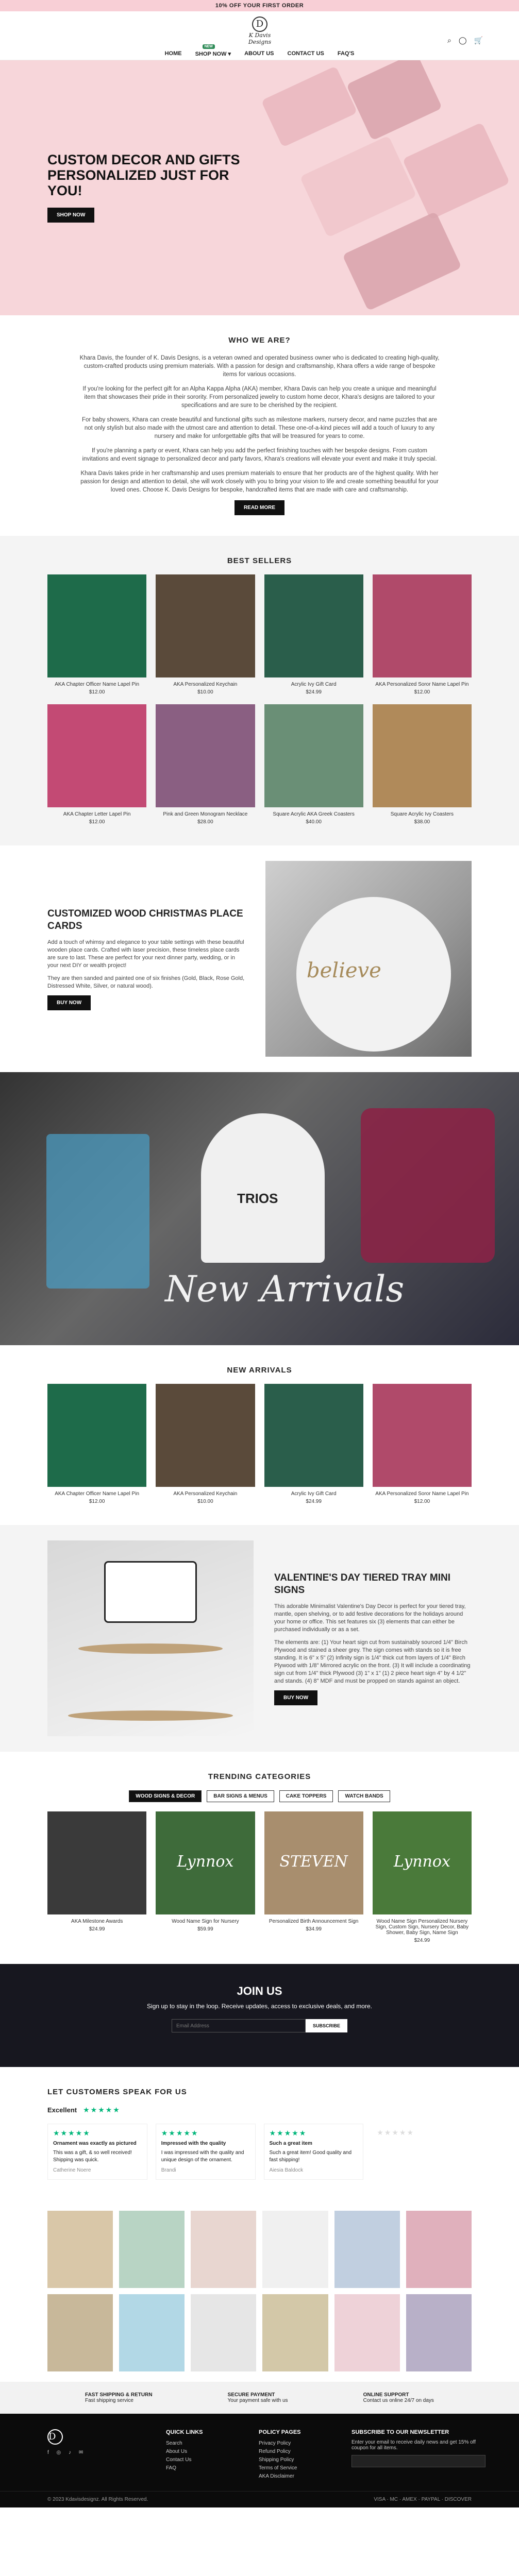 The width and height of the screenshot is (519, 2576). I want to click on product-card: AKA Chapter Letter Lapel Pin $12.00, so click(97, 764).